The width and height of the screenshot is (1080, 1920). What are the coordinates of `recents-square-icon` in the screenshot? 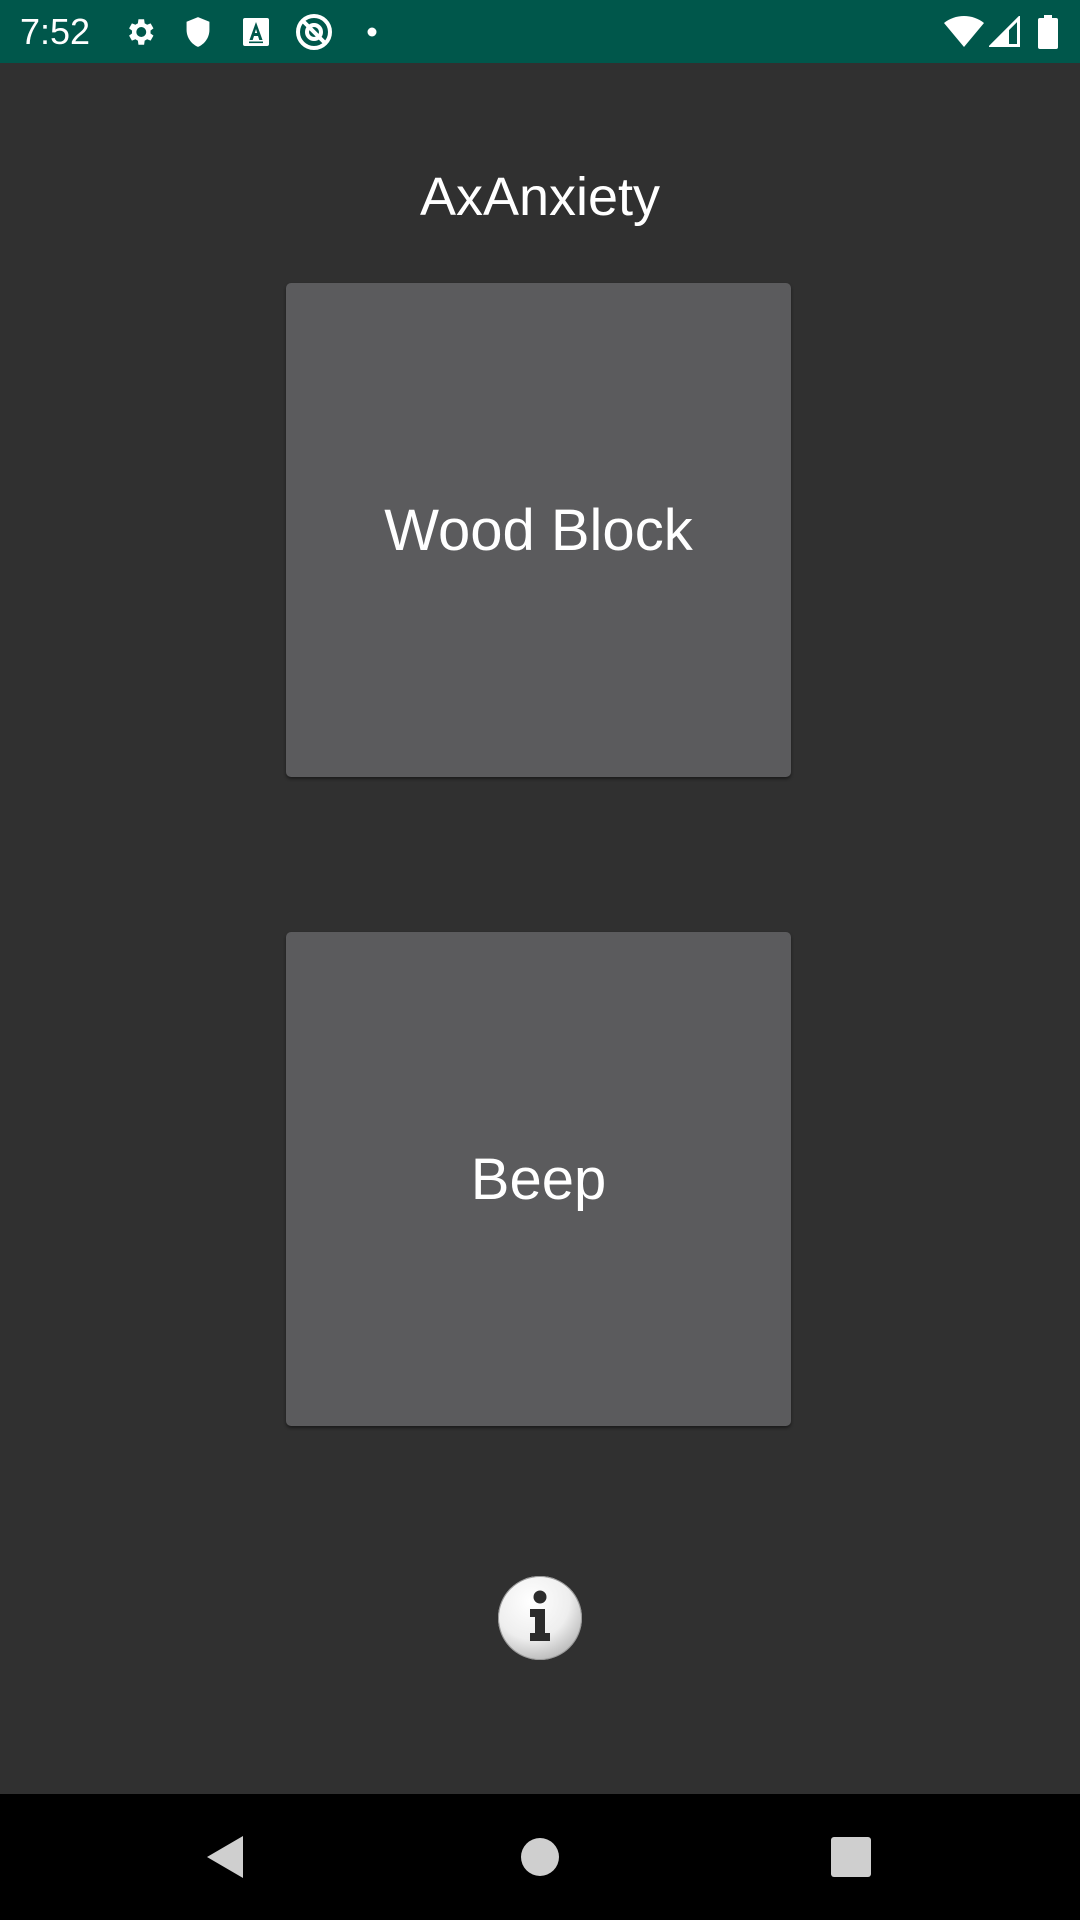 It's located at (851, 1857).